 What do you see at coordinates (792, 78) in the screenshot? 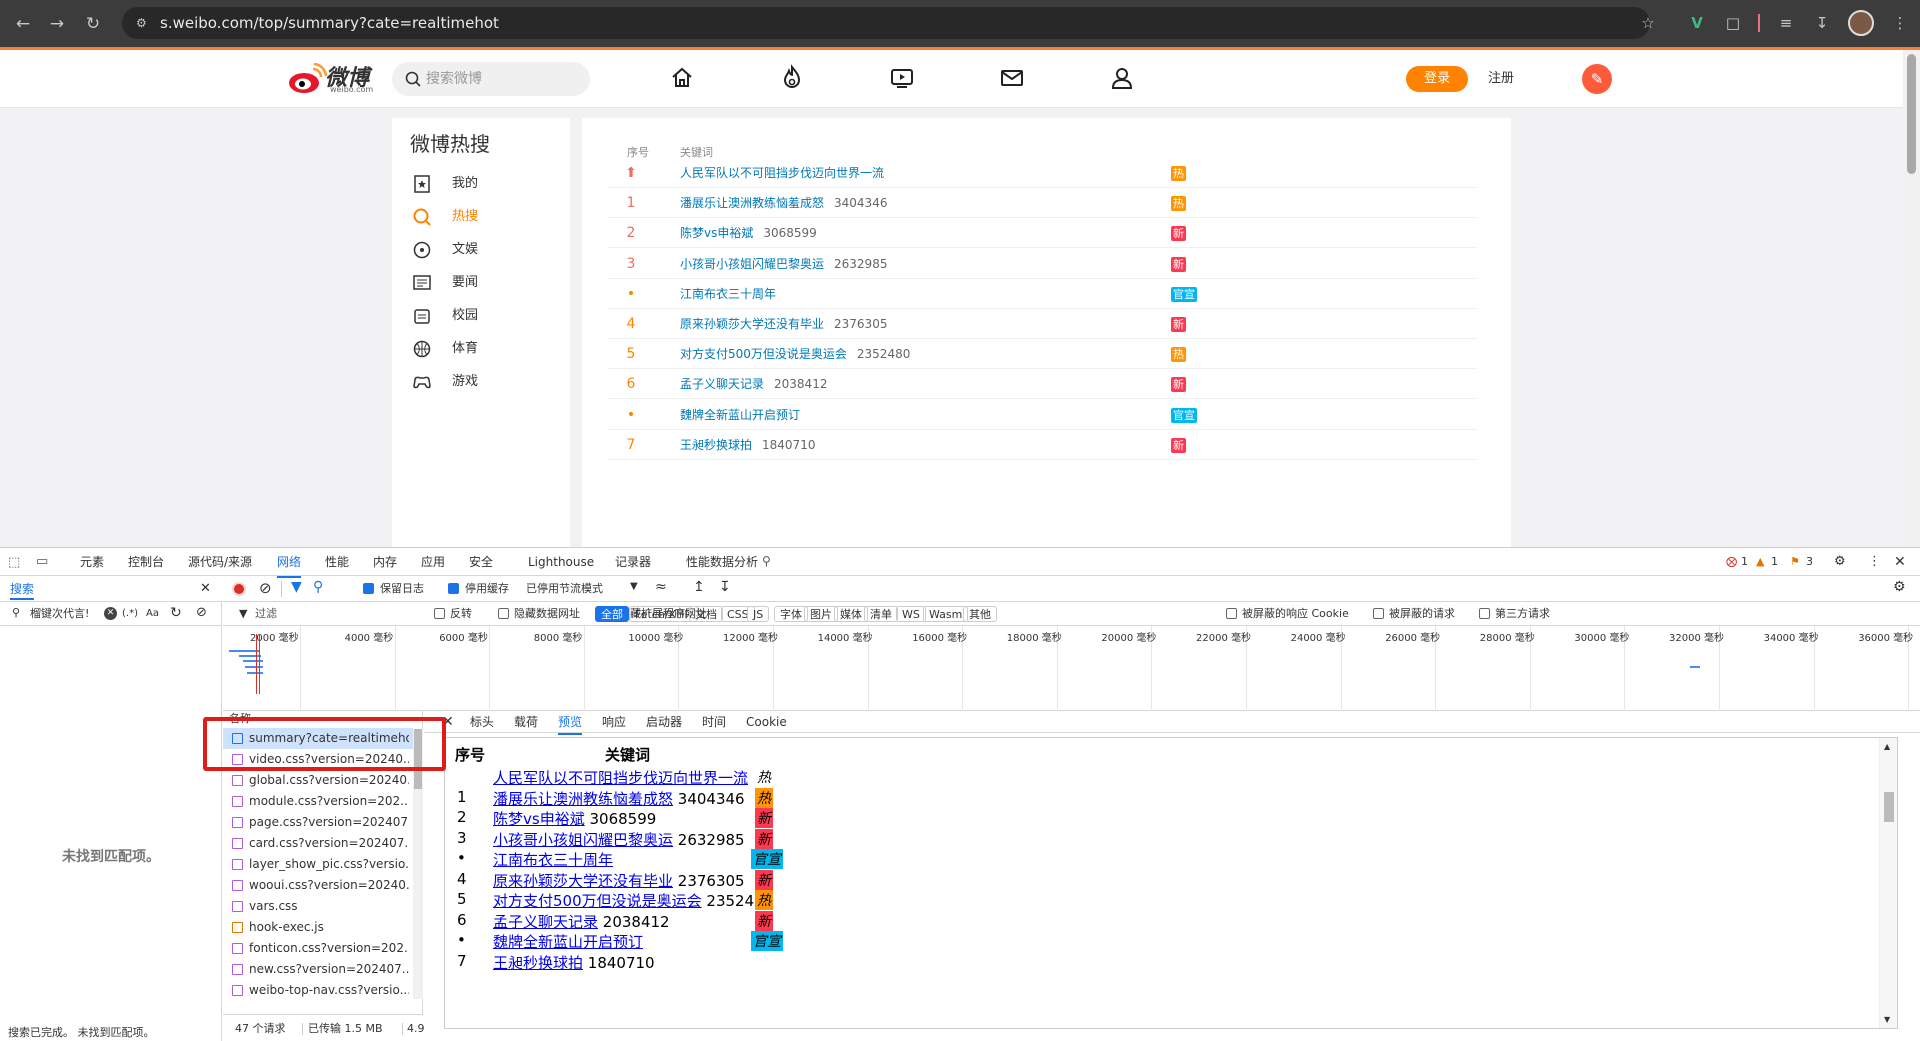
I see `hot-flame-icon` at bounding box center [792, 78].